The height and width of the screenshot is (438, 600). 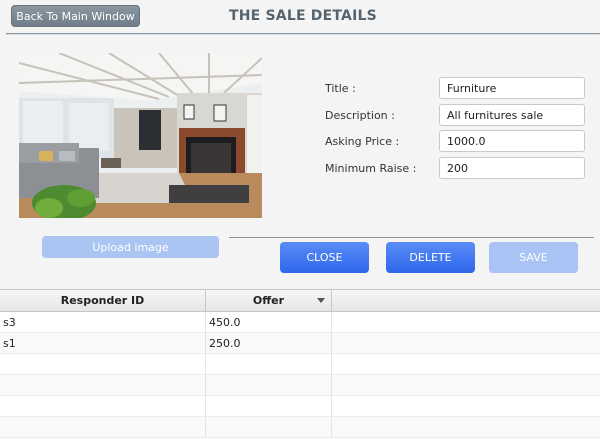 I want to click on title-label: Title :, so click(x=340, y=88).